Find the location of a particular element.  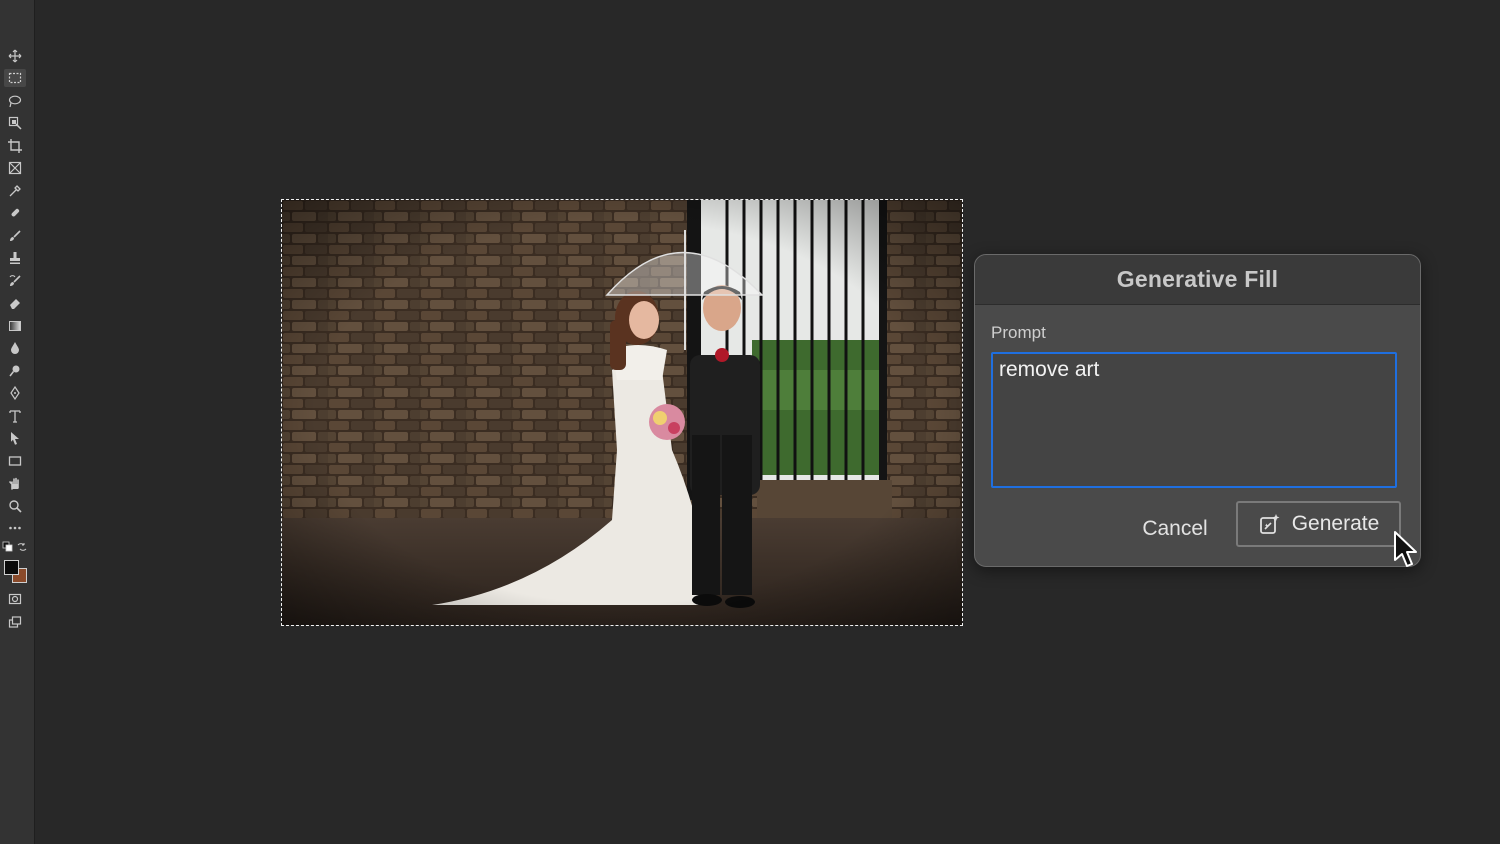

hand-tool is located at coordinates (15, 483).